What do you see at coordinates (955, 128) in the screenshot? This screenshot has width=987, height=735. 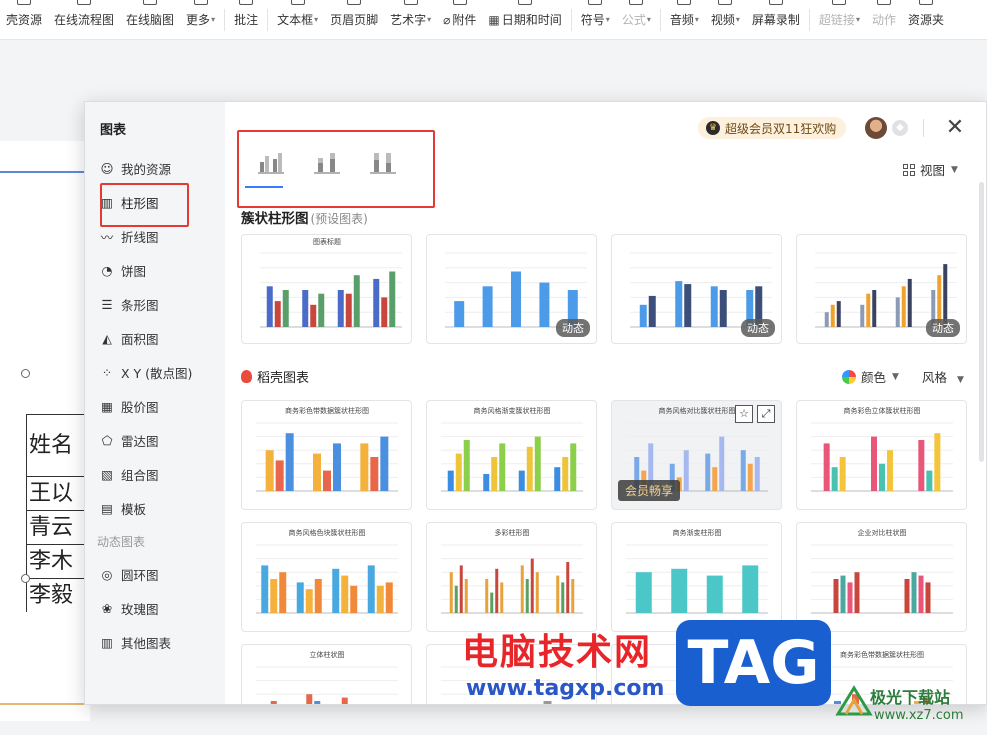 I see `close-icon: ✕` at bounding box center [955, 128].